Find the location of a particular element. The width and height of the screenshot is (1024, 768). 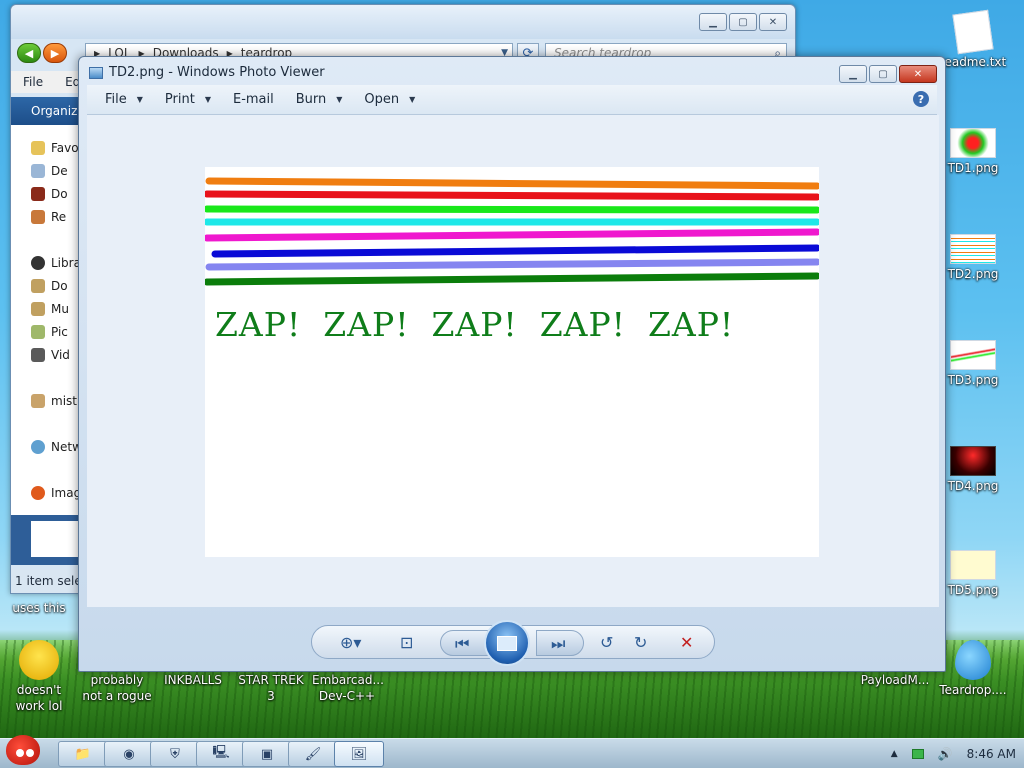

menu-print: Print ▼ is located at coordinates (191, 99).